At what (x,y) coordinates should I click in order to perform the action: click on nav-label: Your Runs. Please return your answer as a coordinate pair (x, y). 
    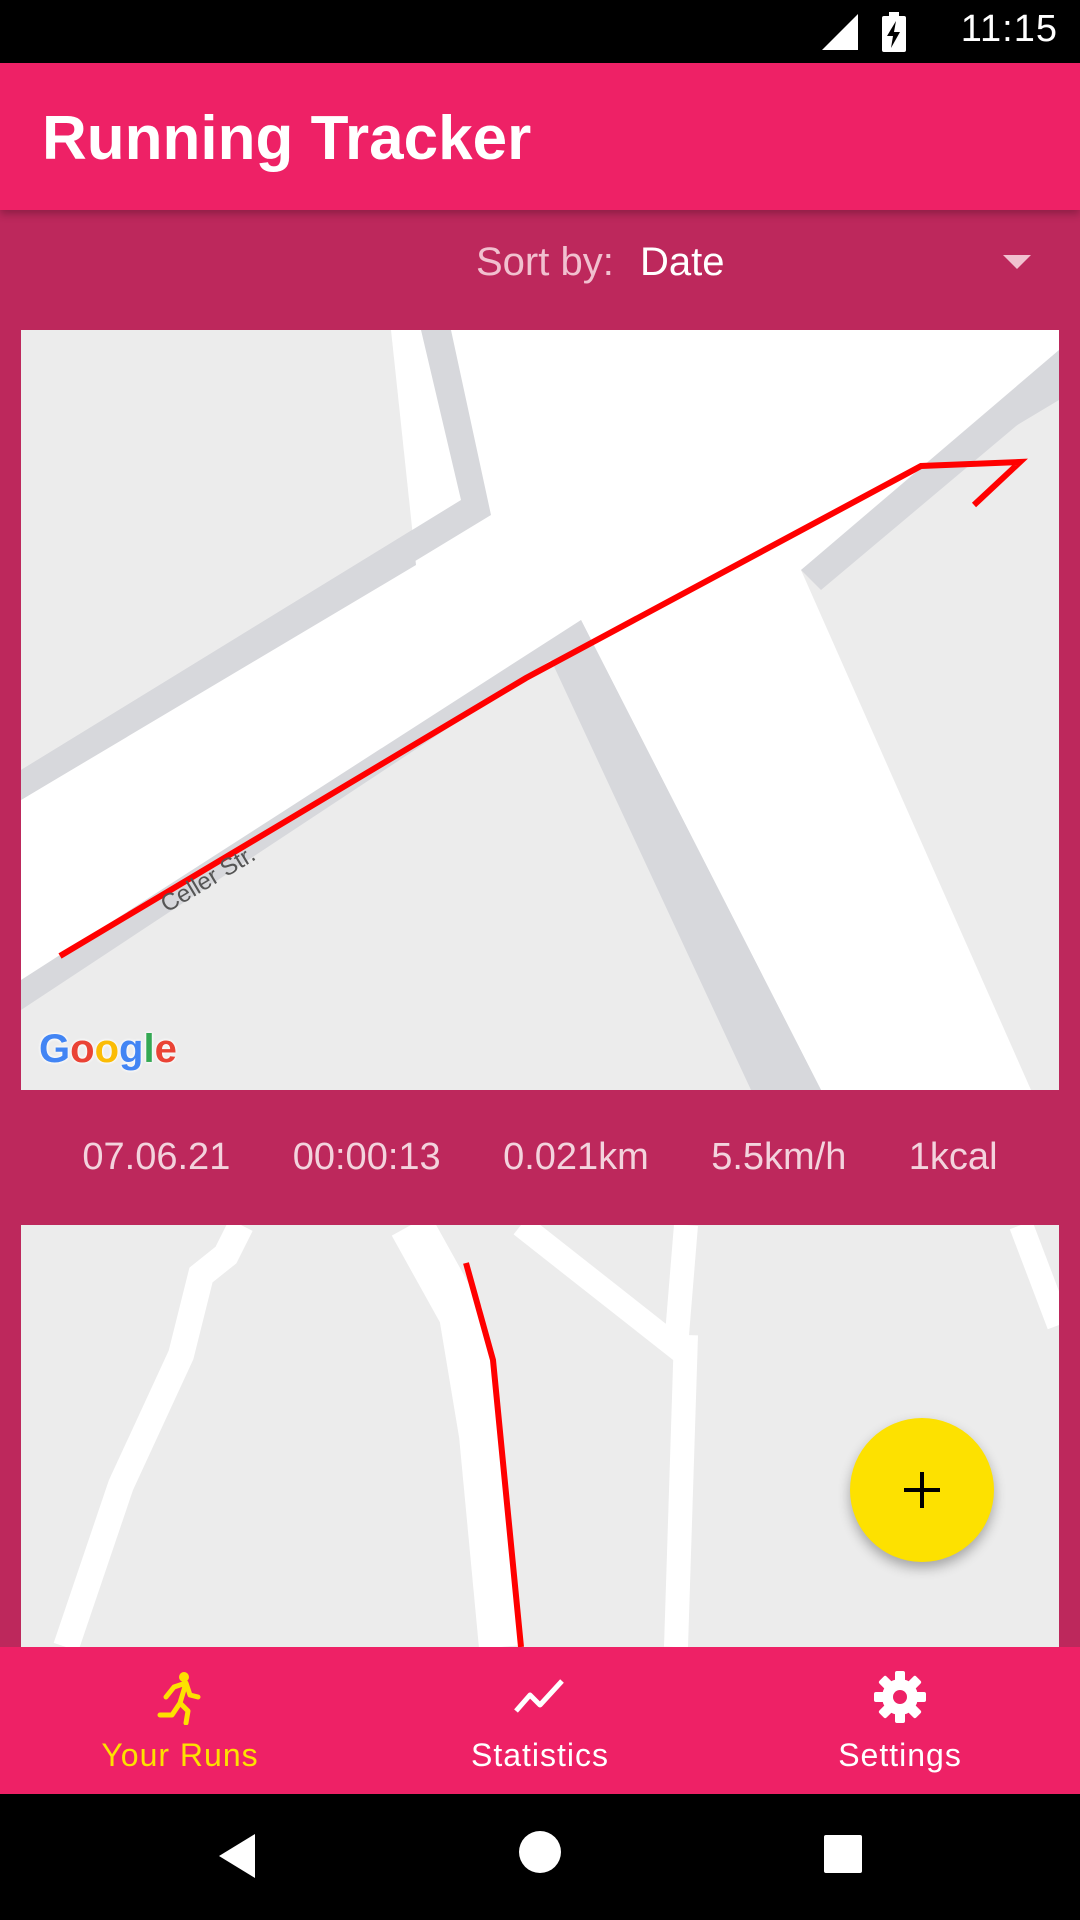
    Looking at the image, I should click on (180, 1755).